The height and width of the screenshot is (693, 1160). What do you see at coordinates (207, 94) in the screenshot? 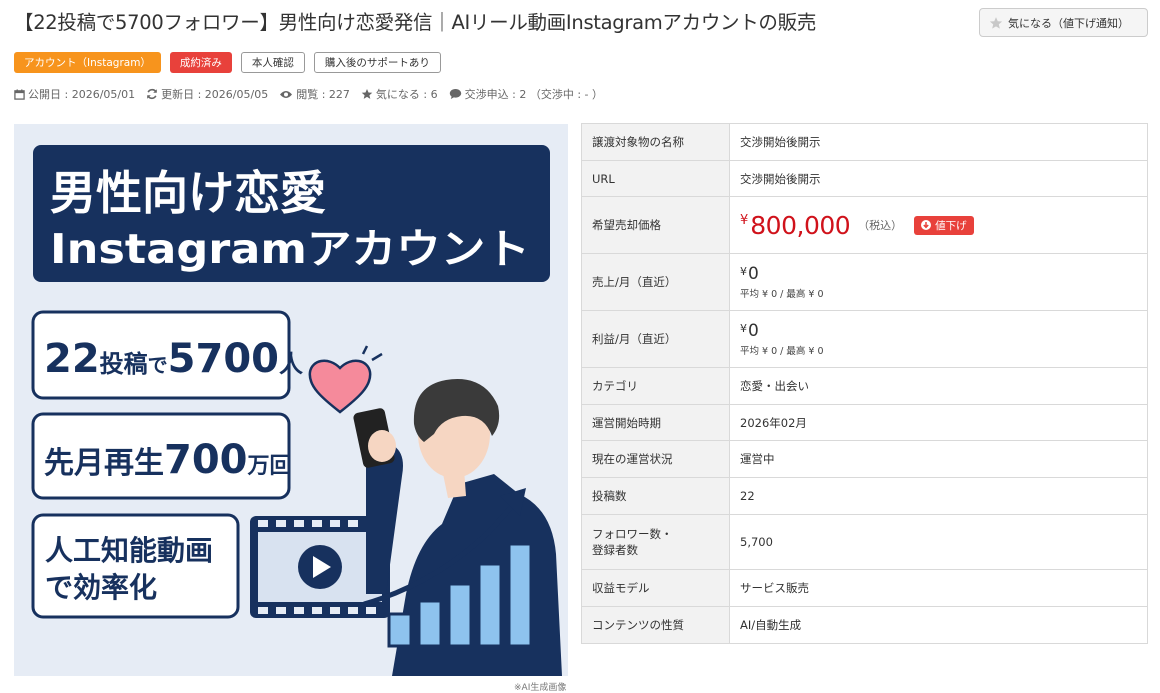
I see `updated-date: 更新日 : 2026/05/05` at bounding box center [207, 94].